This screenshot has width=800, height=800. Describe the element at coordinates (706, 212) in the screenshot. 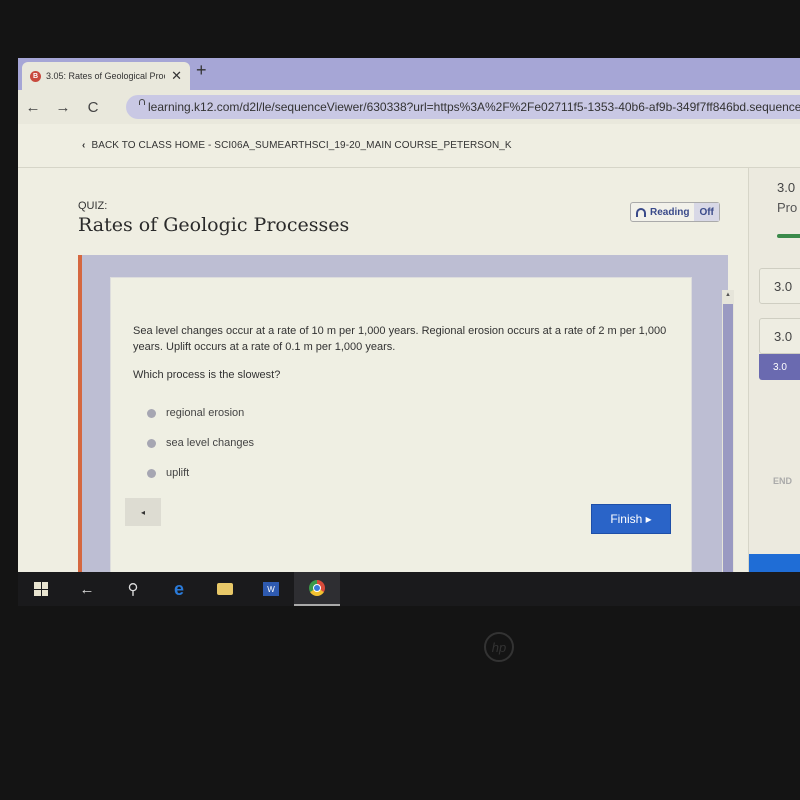

I see `reading-state: Off` at that location.